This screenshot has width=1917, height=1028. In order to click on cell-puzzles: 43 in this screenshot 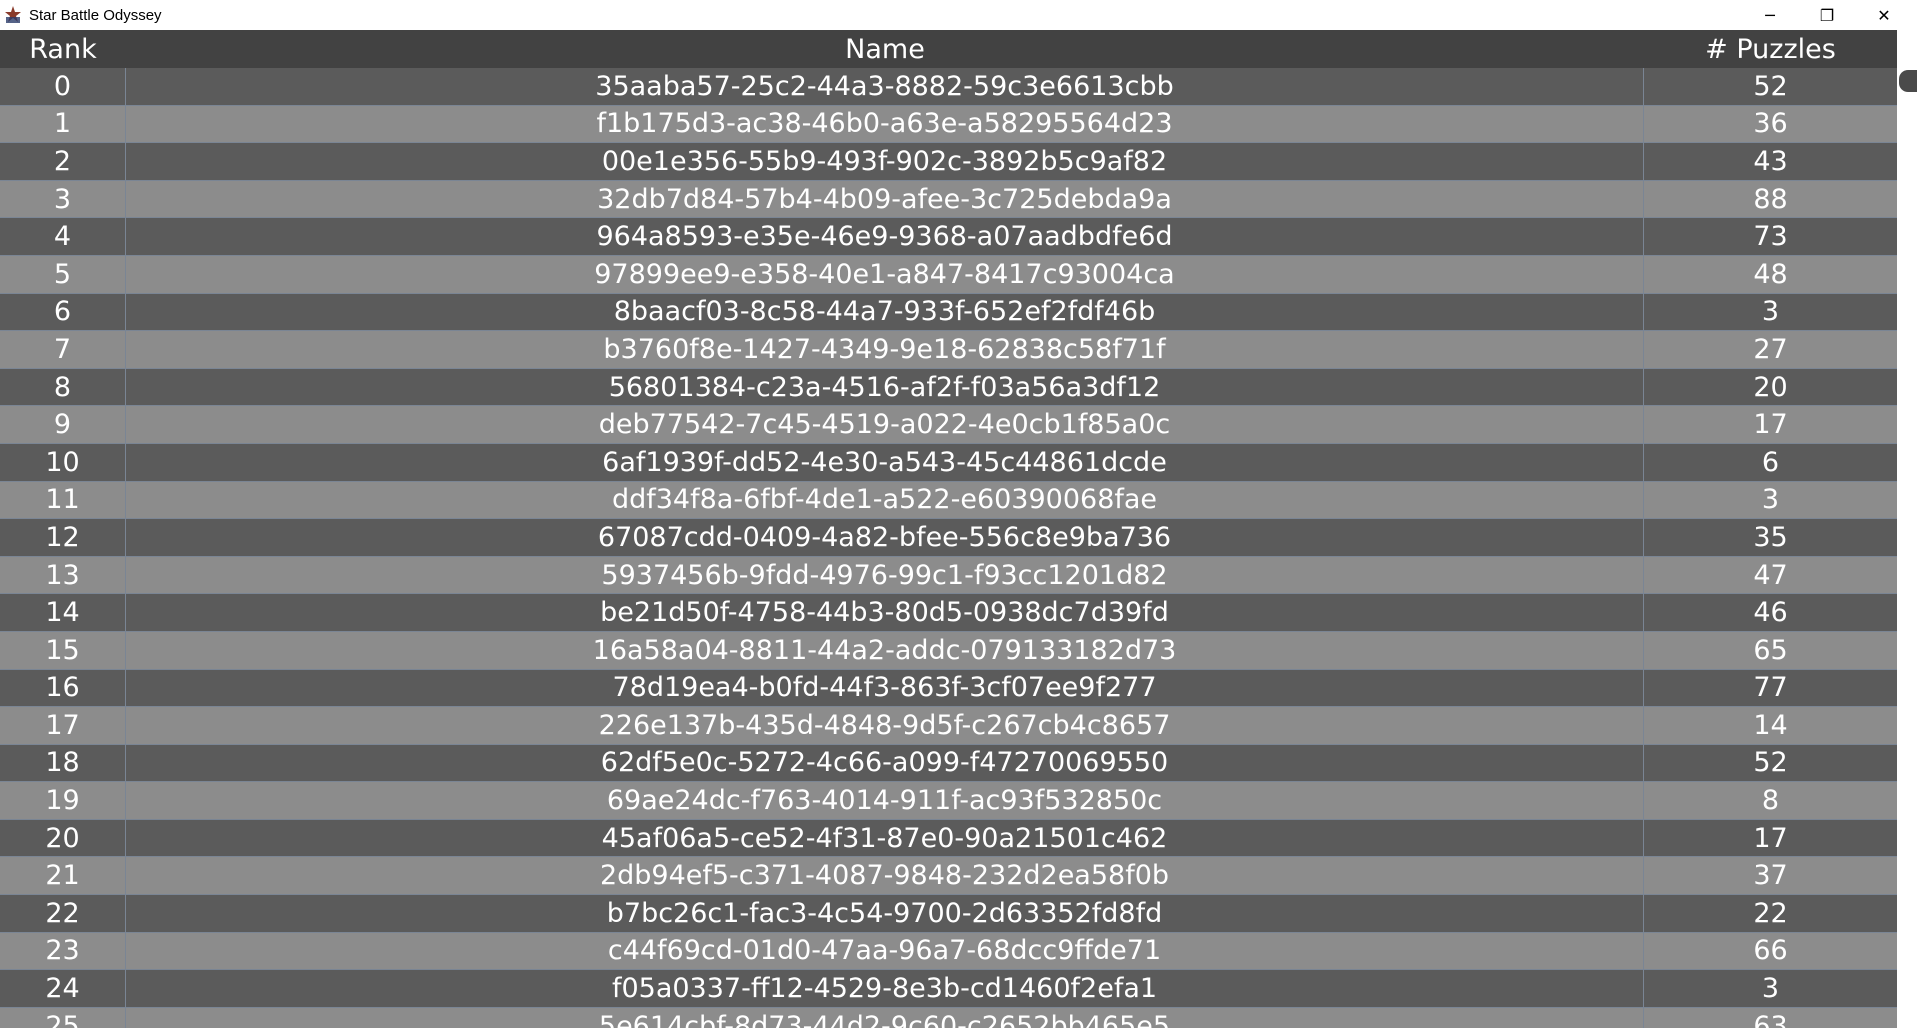, I will do `click(1770, 161)`.